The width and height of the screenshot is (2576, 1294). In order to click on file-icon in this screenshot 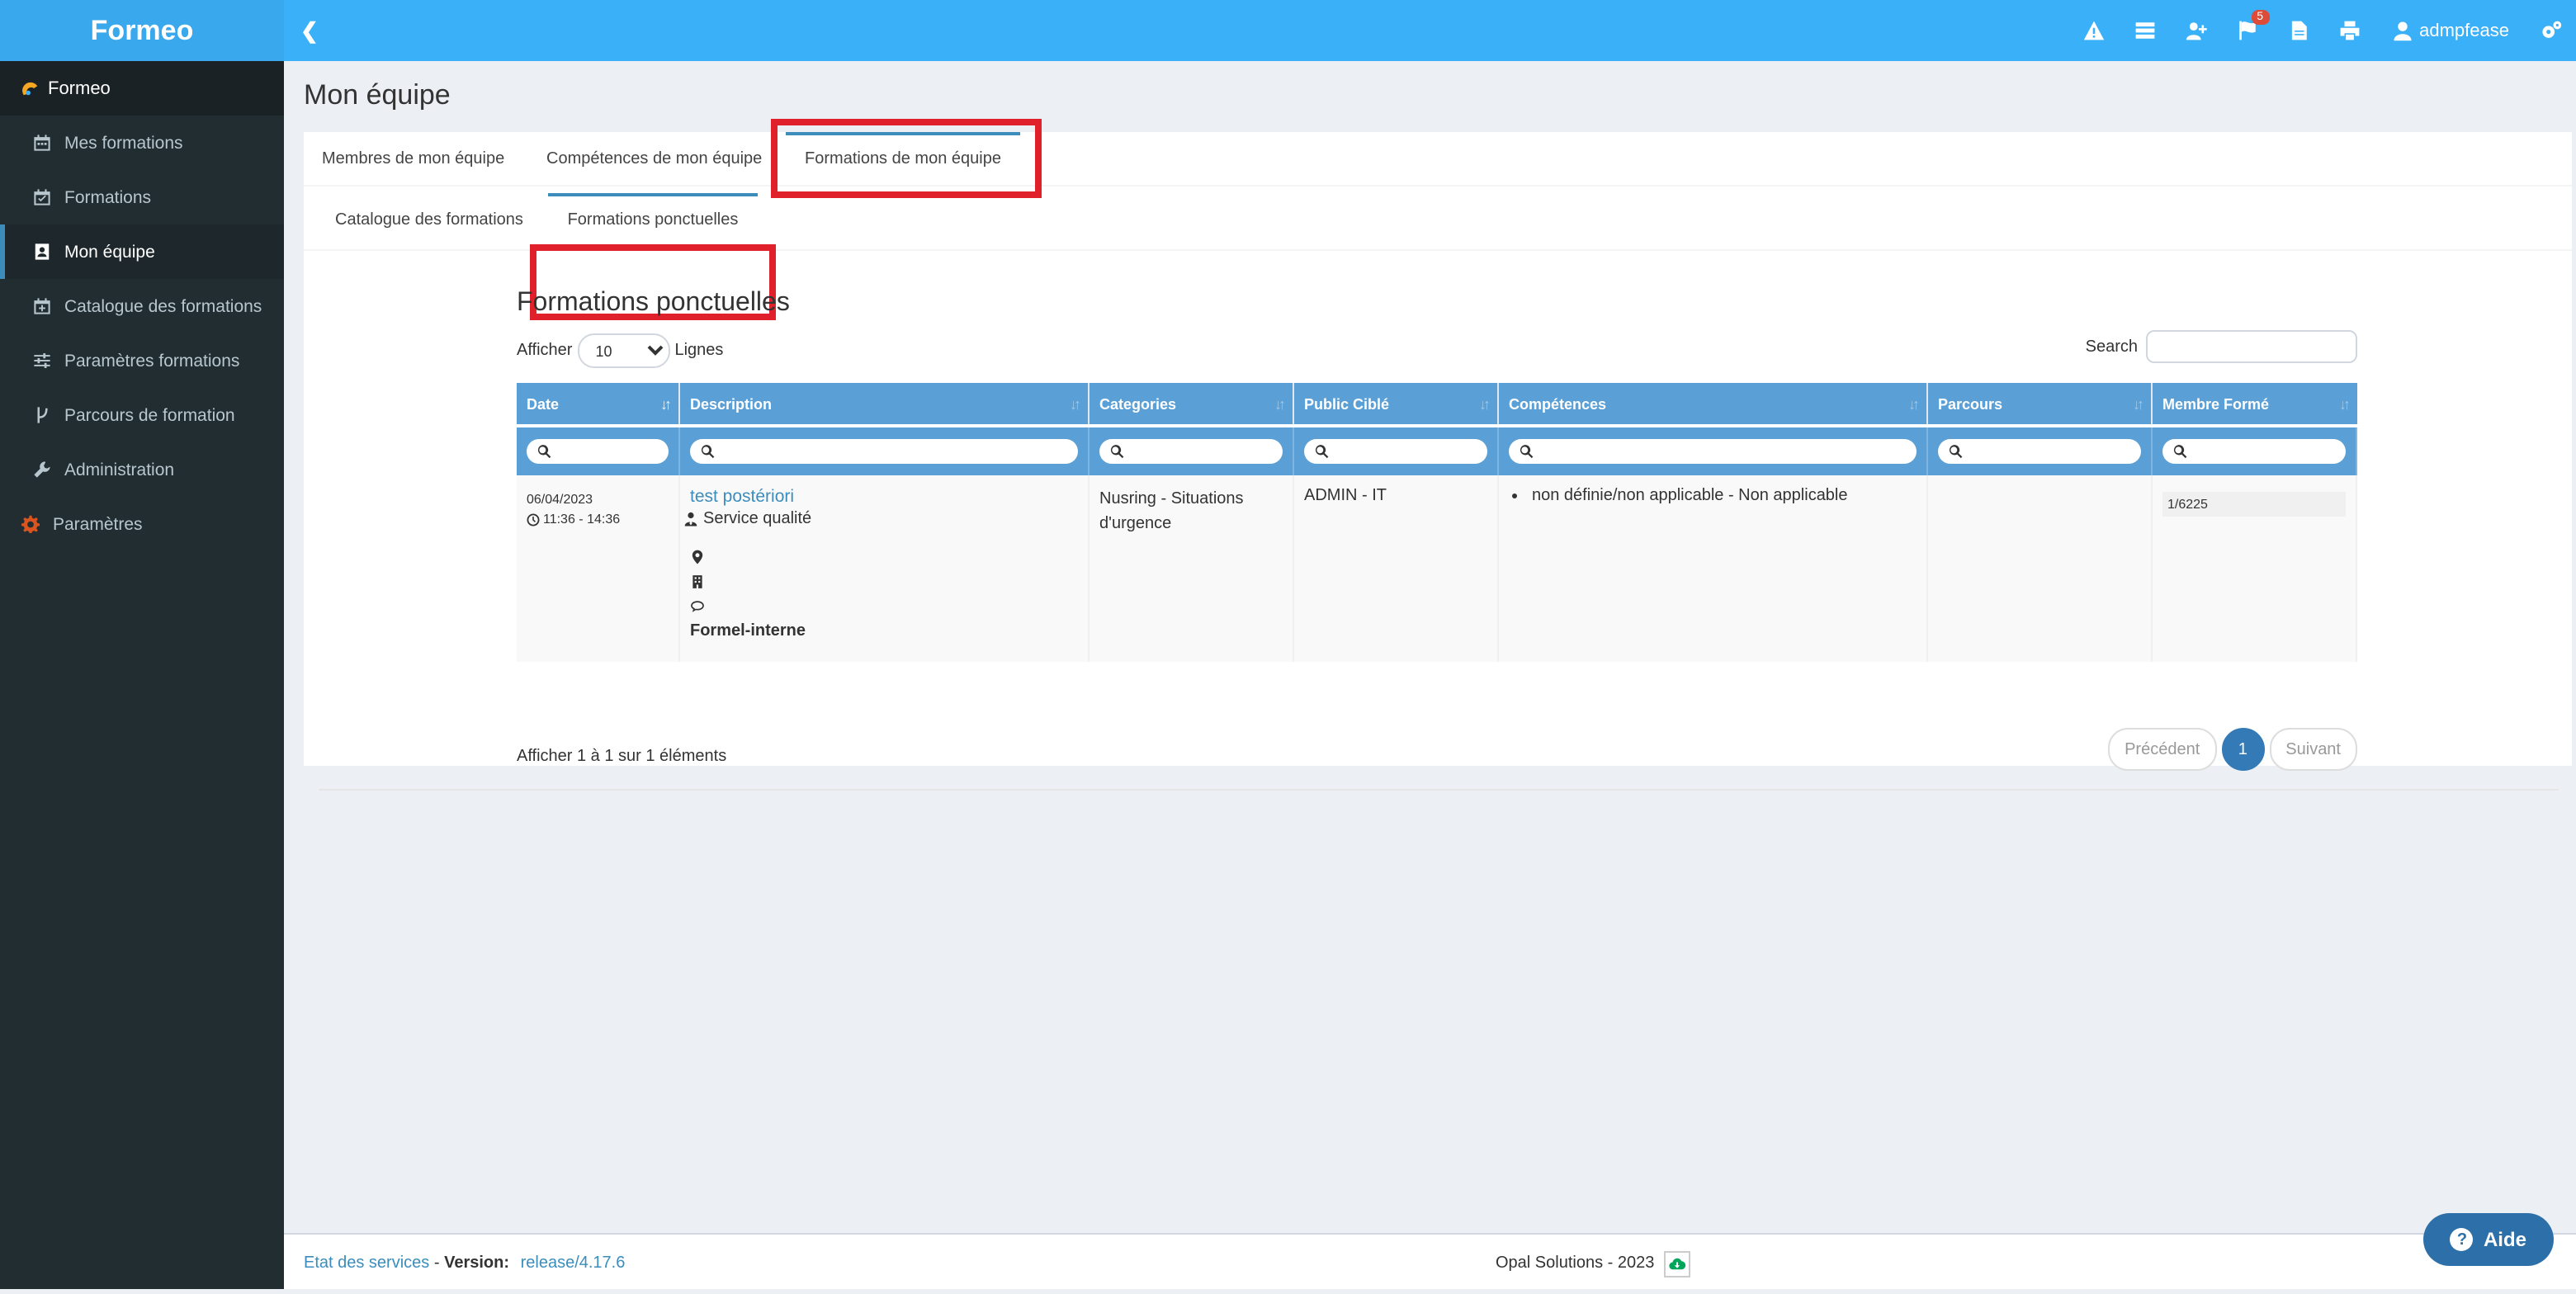, I will do `click(2297, 30)`.